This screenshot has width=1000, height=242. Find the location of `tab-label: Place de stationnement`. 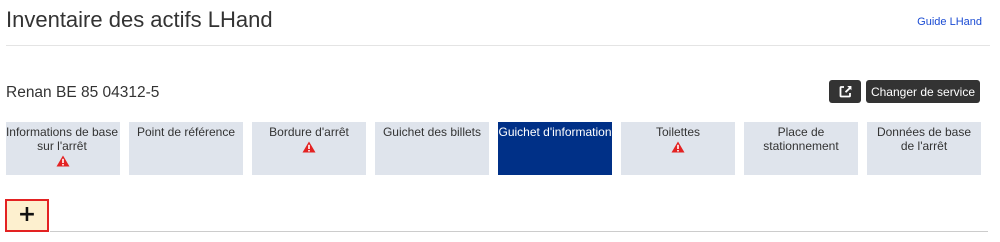

tab-label: Place de stationnement is located at coordinates (801, 139).